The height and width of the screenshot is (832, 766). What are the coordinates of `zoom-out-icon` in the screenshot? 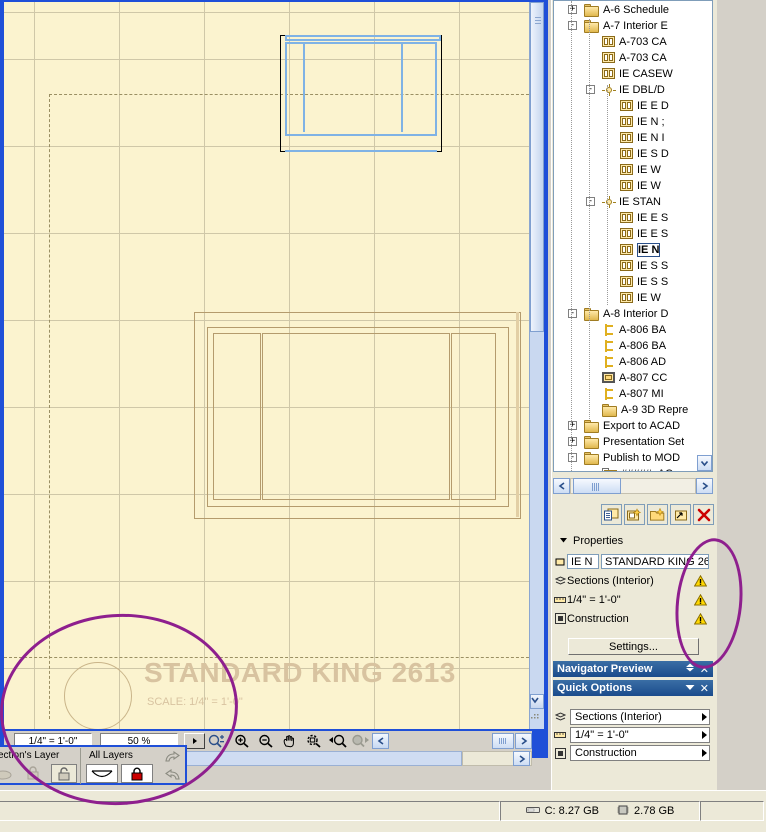 It's located at (265, 741).